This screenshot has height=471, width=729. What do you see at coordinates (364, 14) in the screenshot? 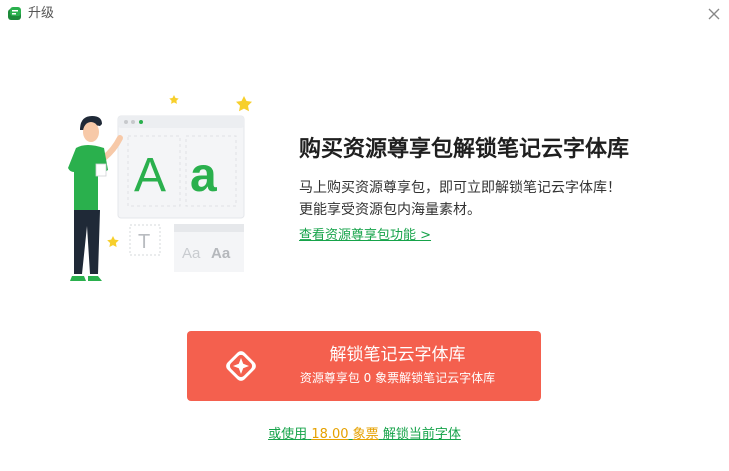
I see `title-bar: 升级` at bounding box center [364, 14].